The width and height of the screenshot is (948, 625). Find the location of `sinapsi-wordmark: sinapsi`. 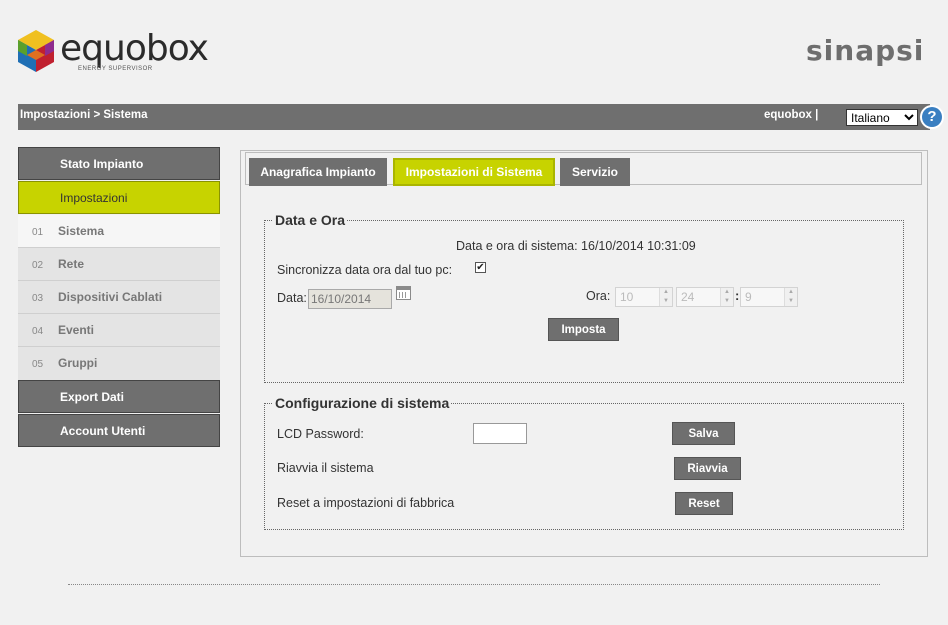

sinapsi-wordmark: sinapsi is located at coordinates (865, 50).